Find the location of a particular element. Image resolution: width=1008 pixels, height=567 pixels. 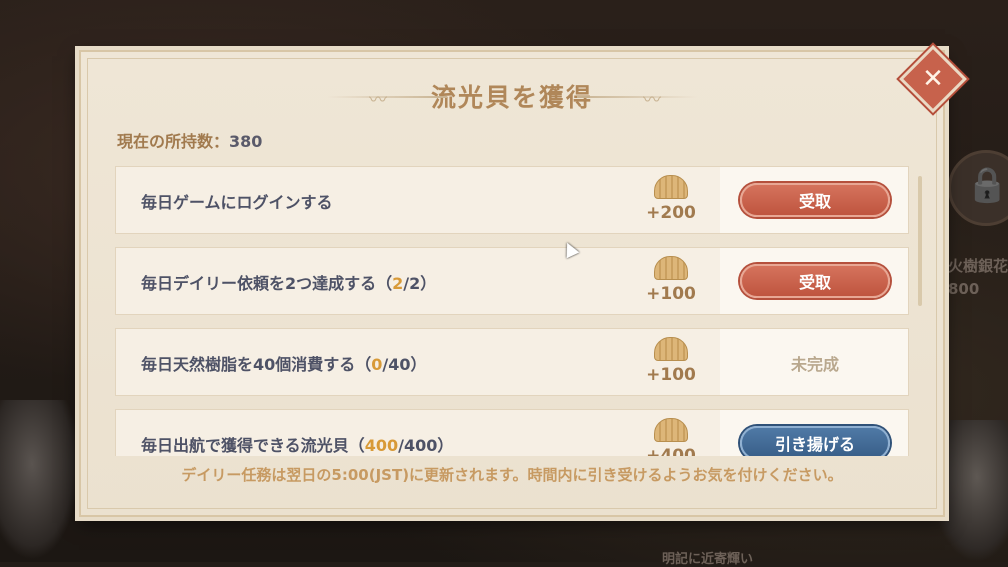

close-icon: ✕ is located at coordinates (933, 79).